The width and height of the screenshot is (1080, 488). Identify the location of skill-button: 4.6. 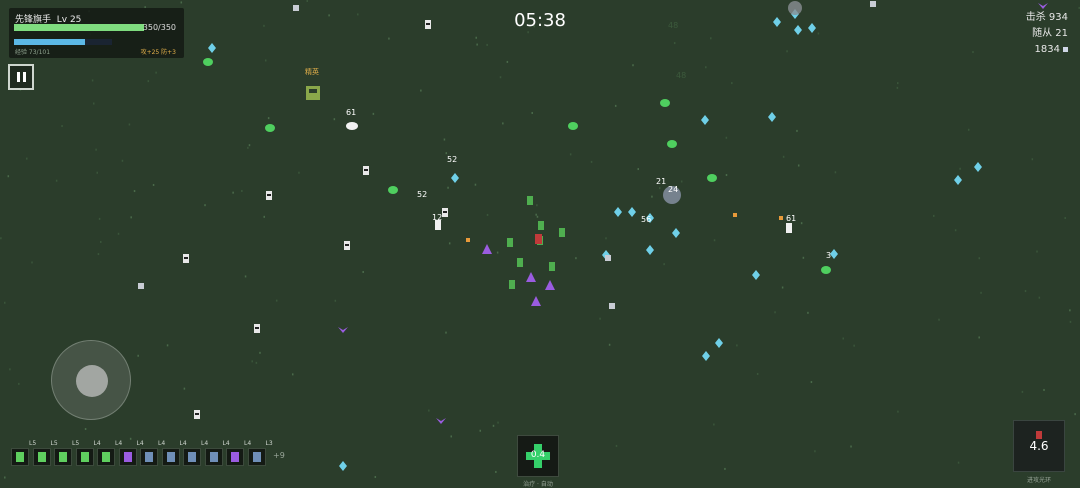
(1039, 446).